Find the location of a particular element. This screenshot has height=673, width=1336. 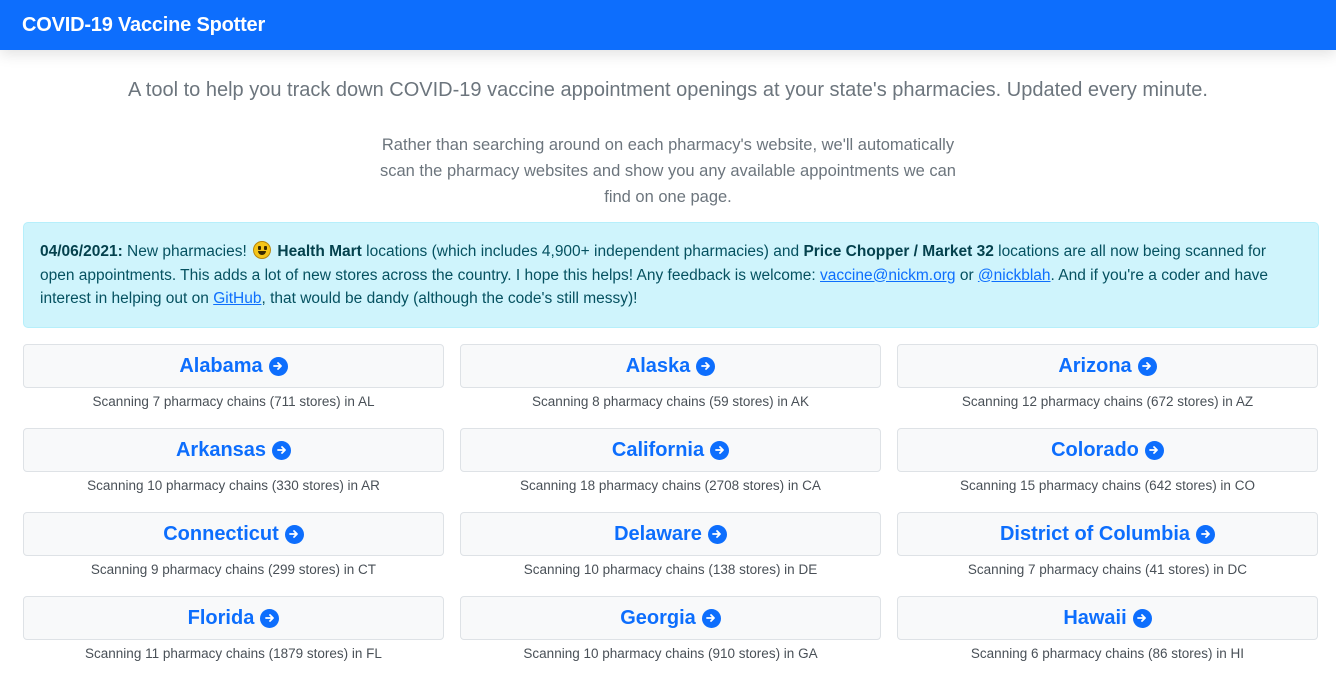

email-link: vaccine@nickm.org is located at coordinates (887, 275).